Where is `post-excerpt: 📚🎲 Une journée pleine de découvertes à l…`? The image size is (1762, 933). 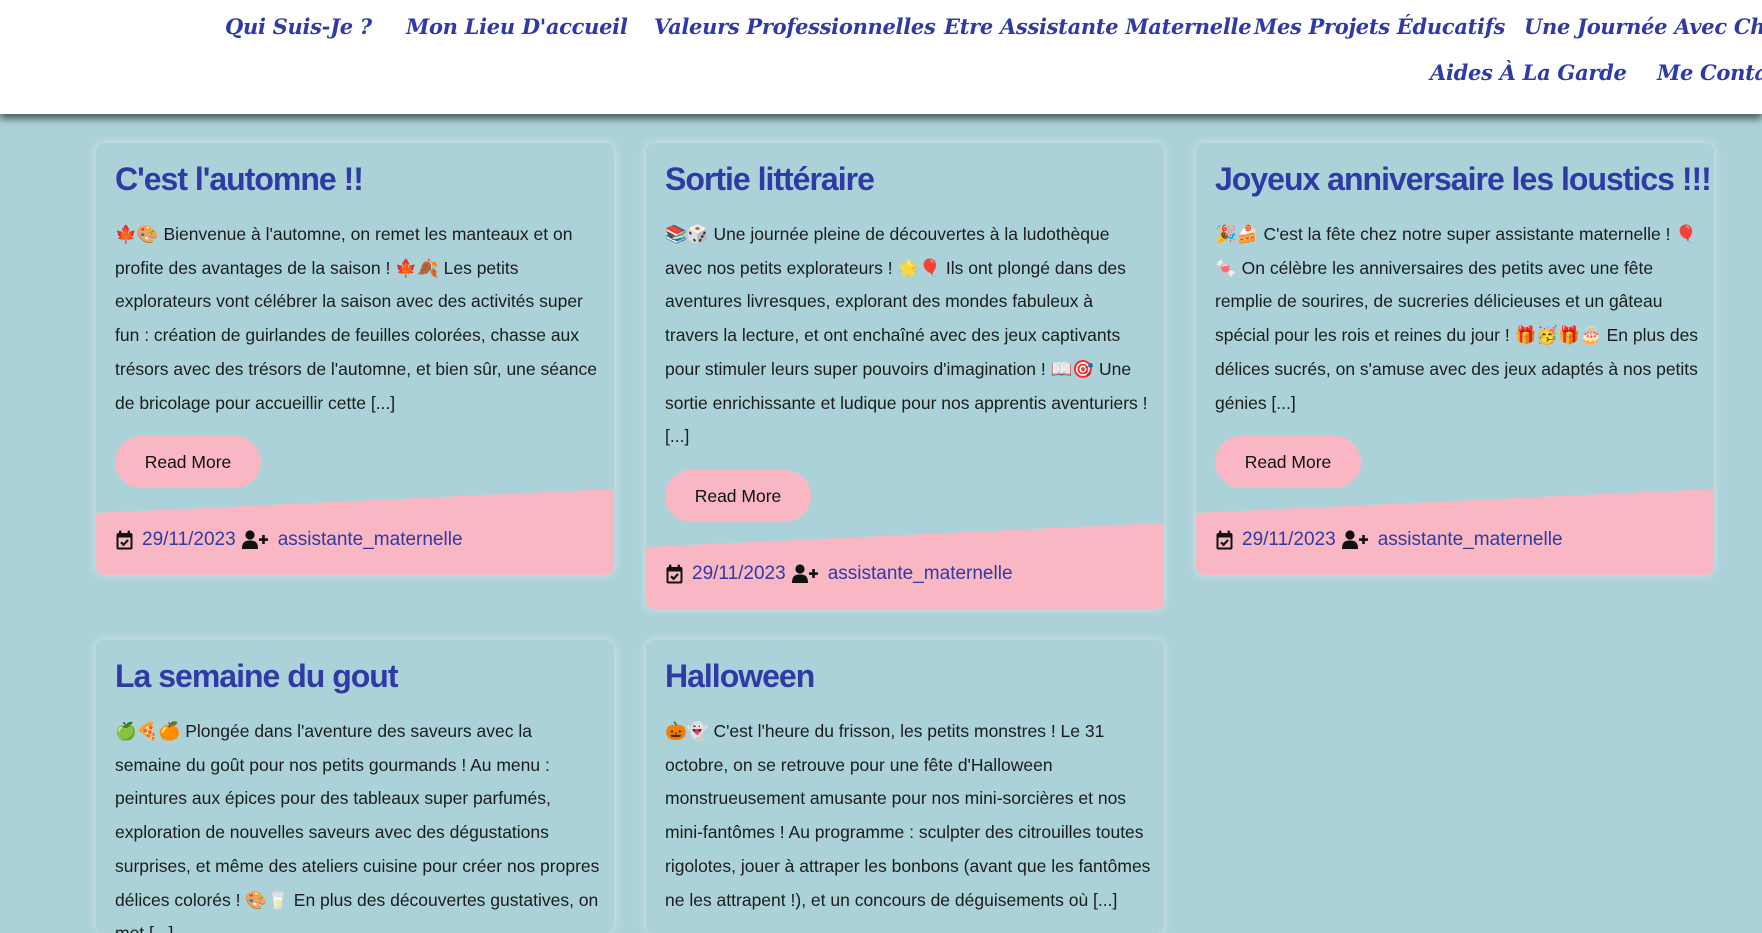 post-excerpt: 📚🎲 Une journée pleine de découvertes à l… is located at coordinates (906, 335).